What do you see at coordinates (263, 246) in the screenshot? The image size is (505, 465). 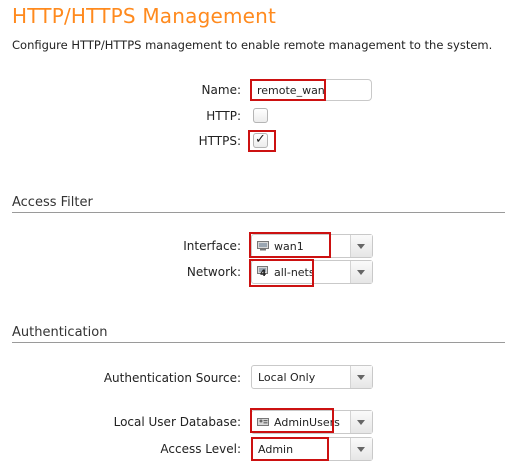 I see `interface-icon` at bounding box center [263, 246].